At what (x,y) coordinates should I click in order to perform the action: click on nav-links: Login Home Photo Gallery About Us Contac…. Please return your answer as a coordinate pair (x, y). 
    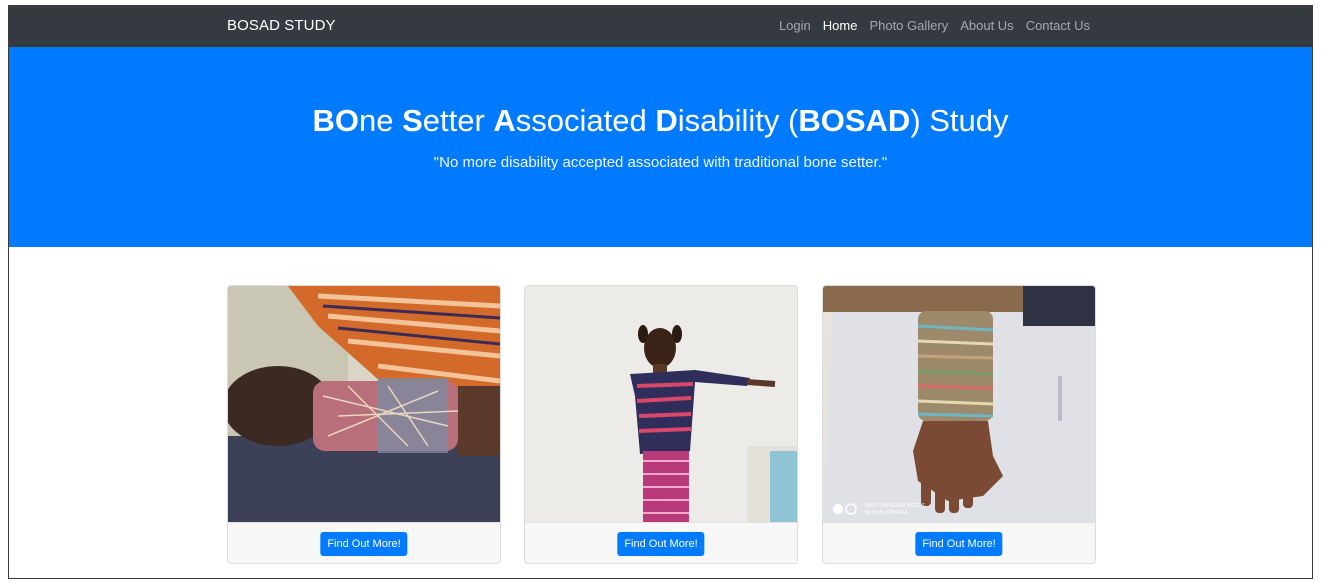
    Looking at the image, I should click on (934, 25).